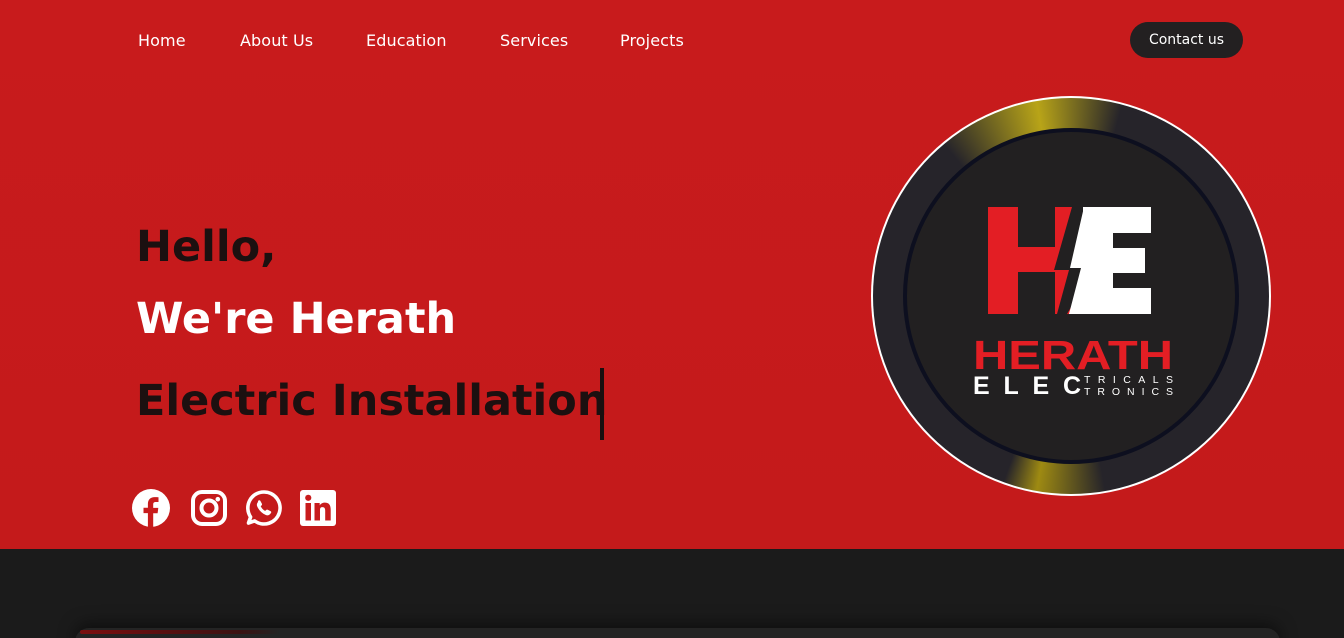 The height and width of the screenshot is (638, 1344). Describe the element at coordinates (264, 508) in the screenshot. I see `whatsapp-icon` at that location.